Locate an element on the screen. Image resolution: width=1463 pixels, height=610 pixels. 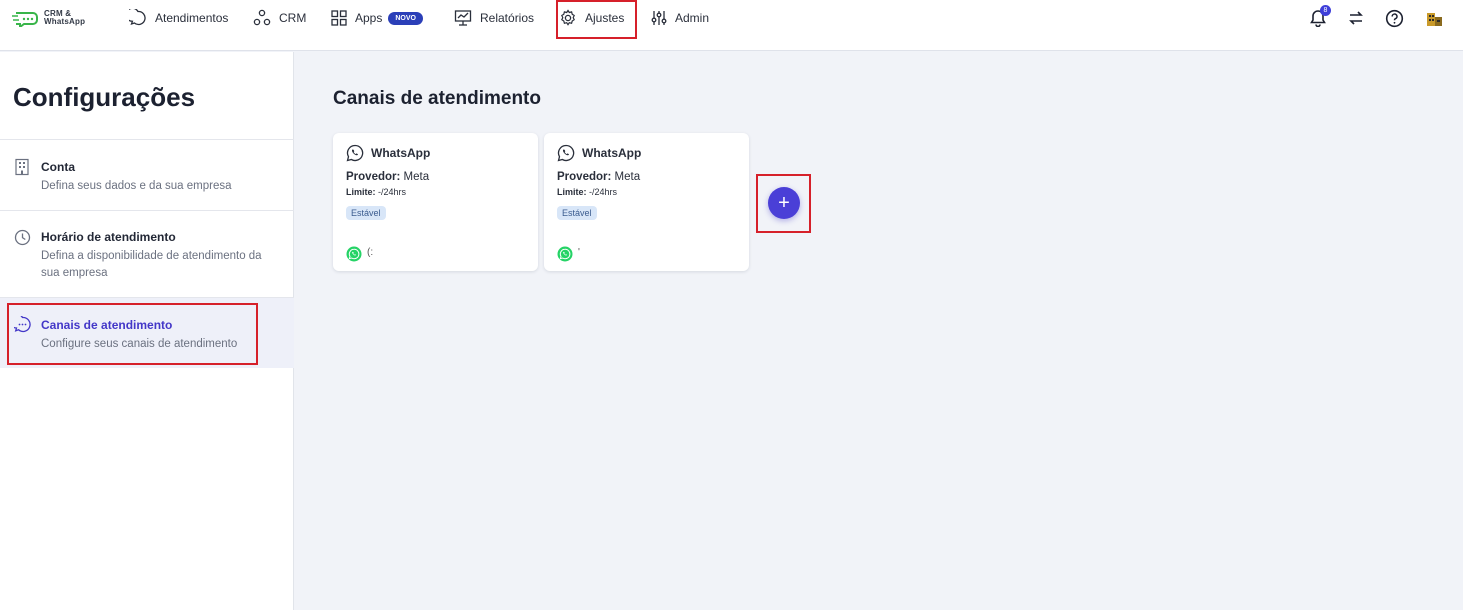
add-button-highlight is located at coordinates (783, 203).